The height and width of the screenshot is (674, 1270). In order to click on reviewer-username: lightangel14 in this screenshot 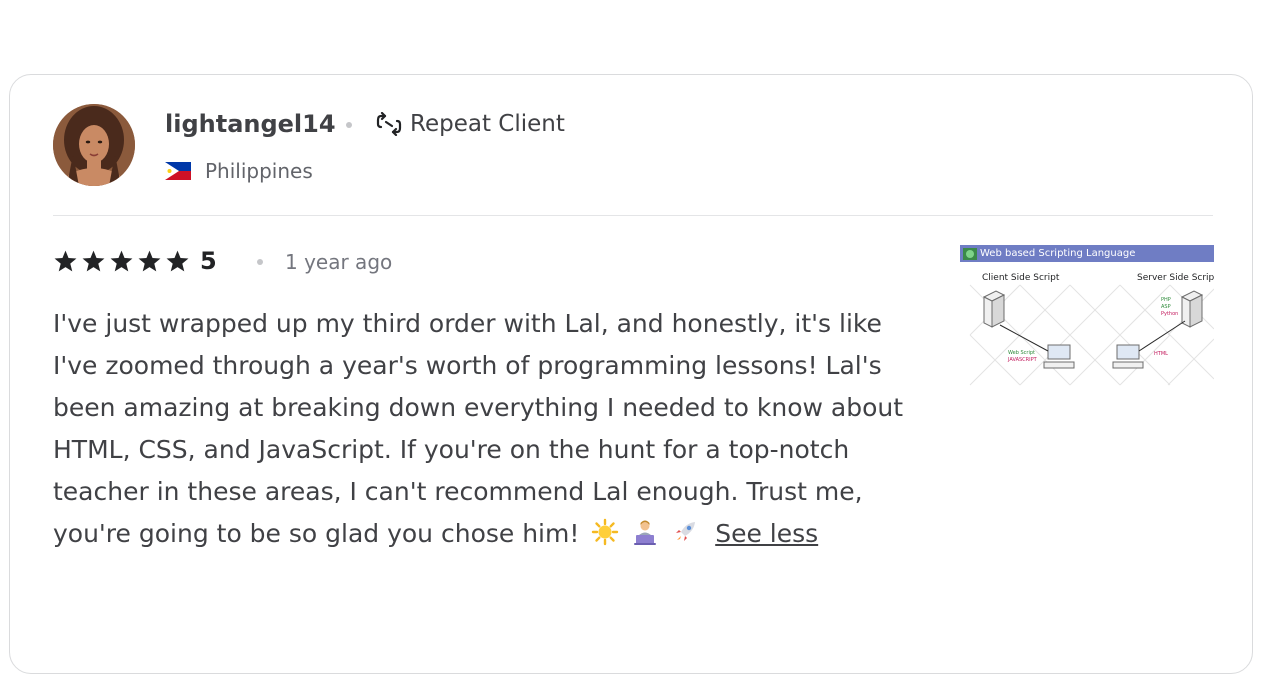, I will do `click(250, 124)`.